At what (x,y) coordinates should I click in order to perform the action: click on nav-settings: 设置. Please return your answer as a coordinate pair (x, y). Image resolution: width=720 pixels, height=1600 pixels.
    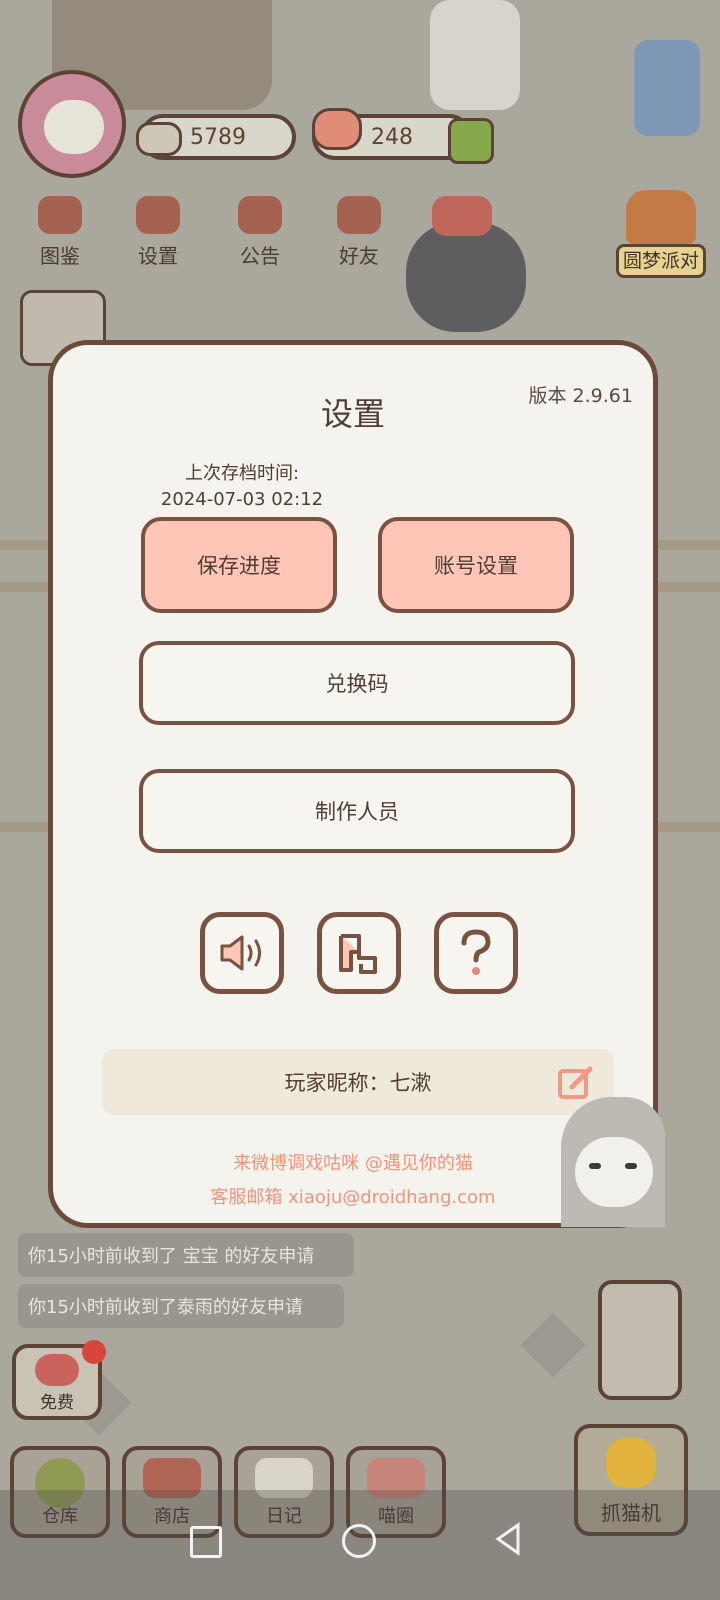
    Looking at the image, I should click on (158, 232).